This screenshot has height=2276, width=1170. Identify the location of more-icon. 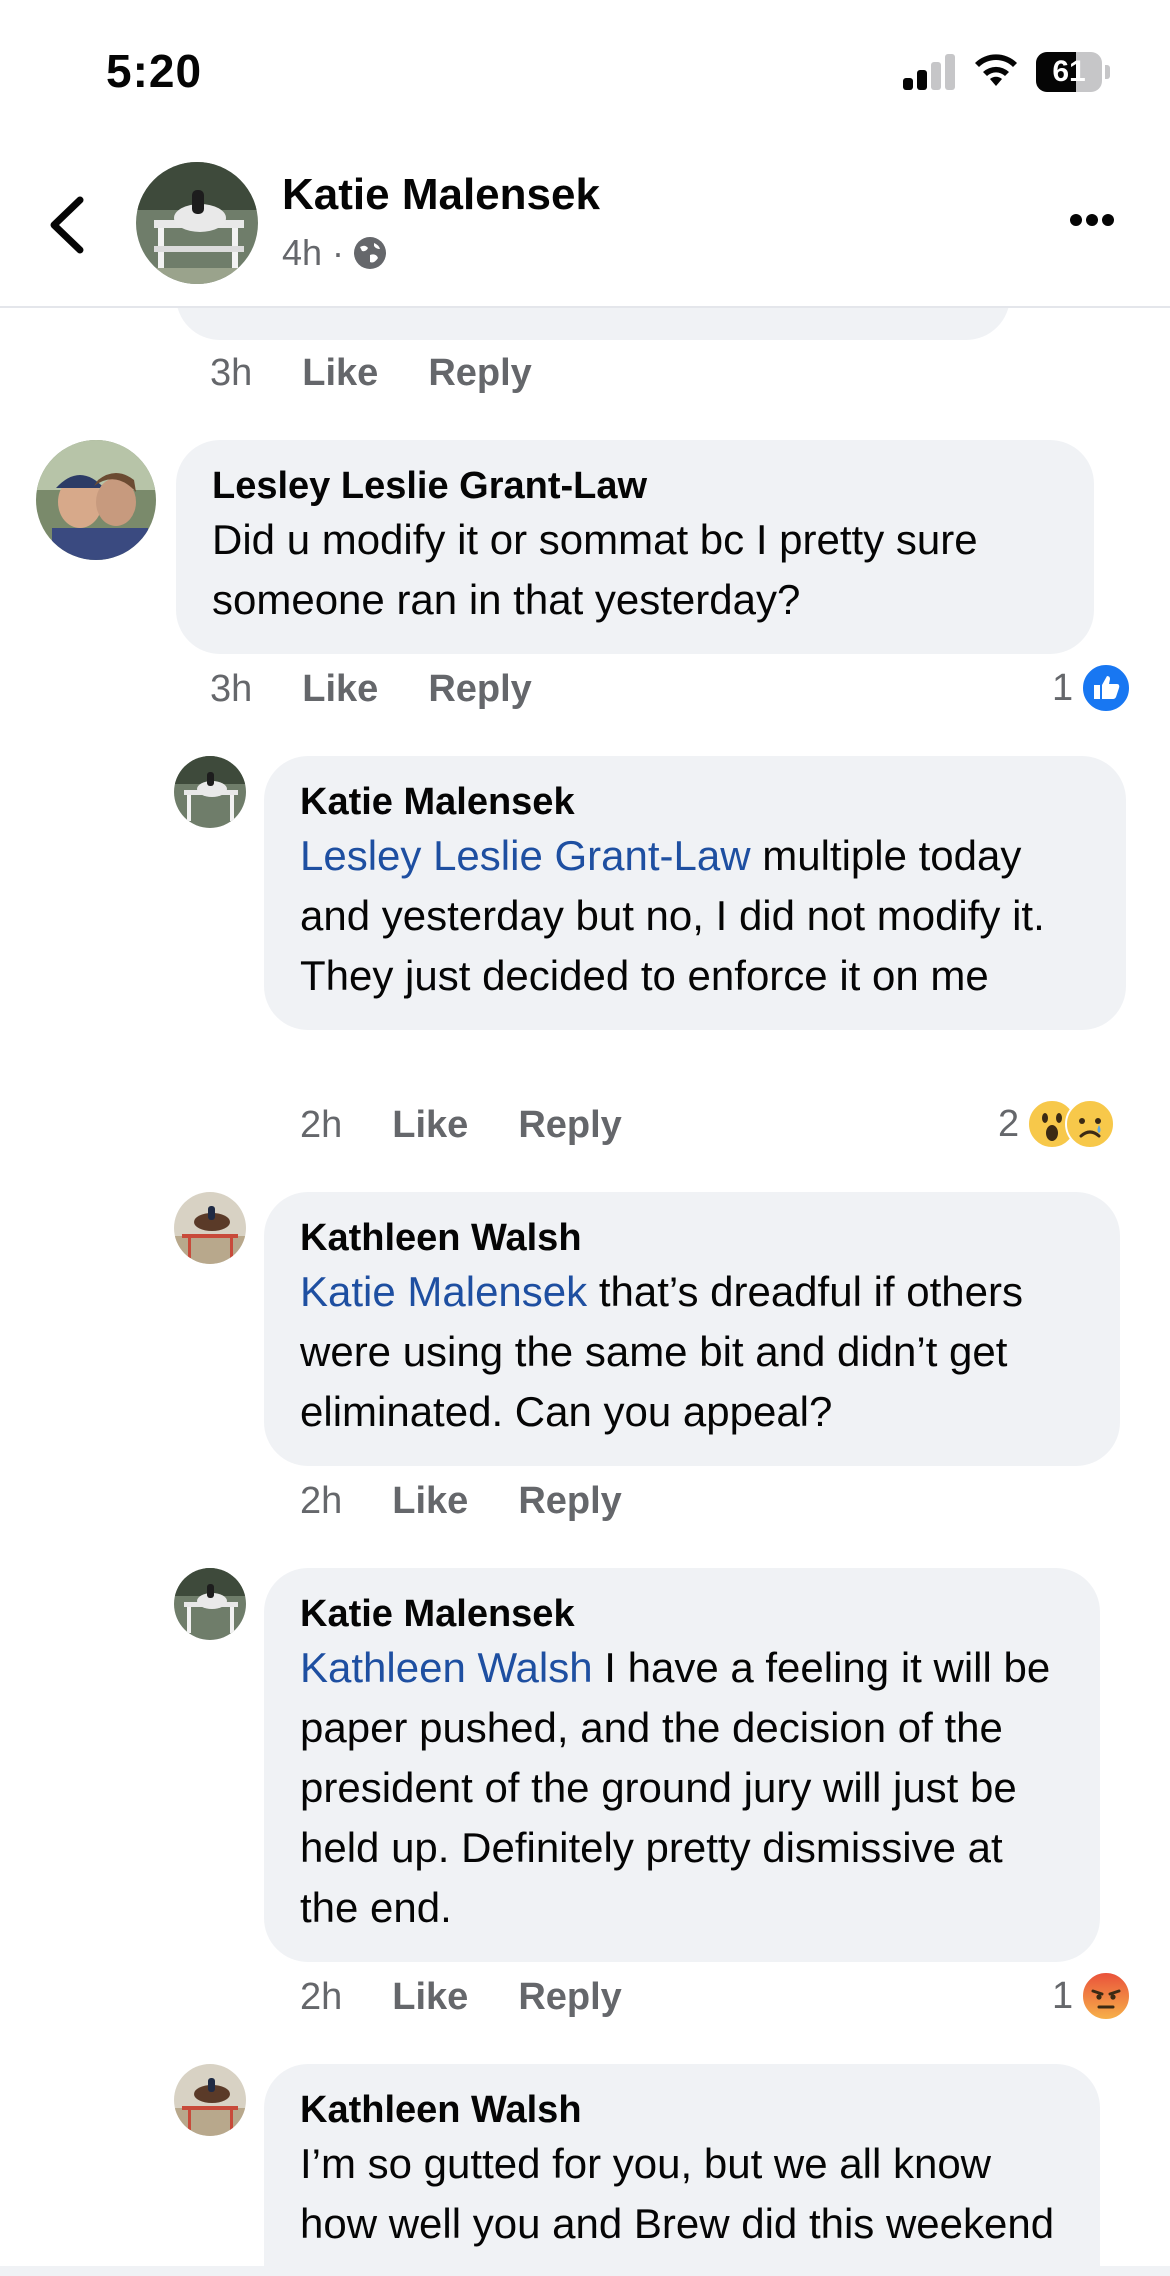
(1076, 220).